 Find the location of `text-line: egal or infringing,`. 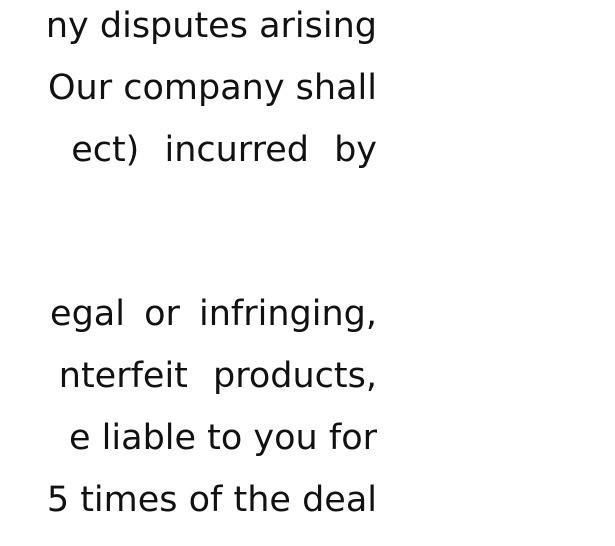

text-line: egal or infringing, is located at coordinates (213, 314).